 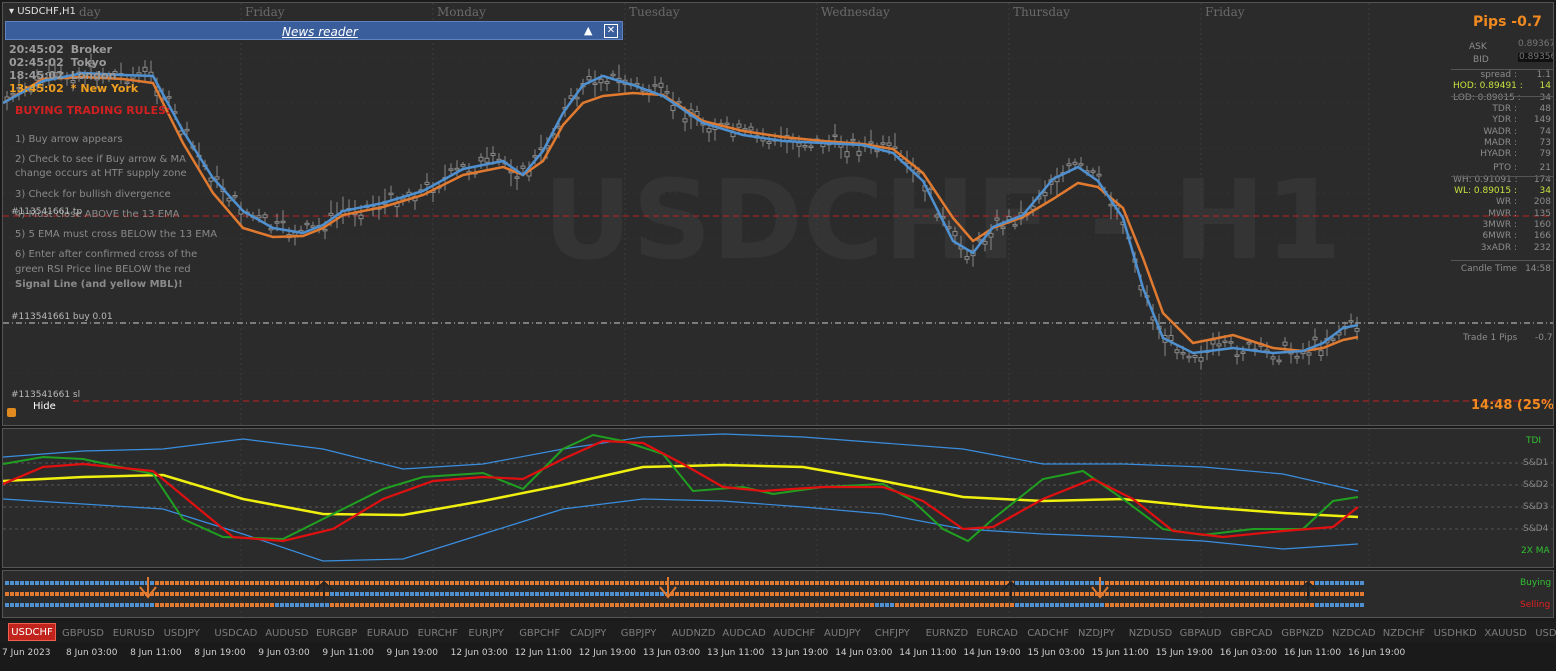 What do you see at coordinates (1455, 633) in the screenshot?
I see `symbol-tab: USDHKD` at bounding box center [1455, 633].